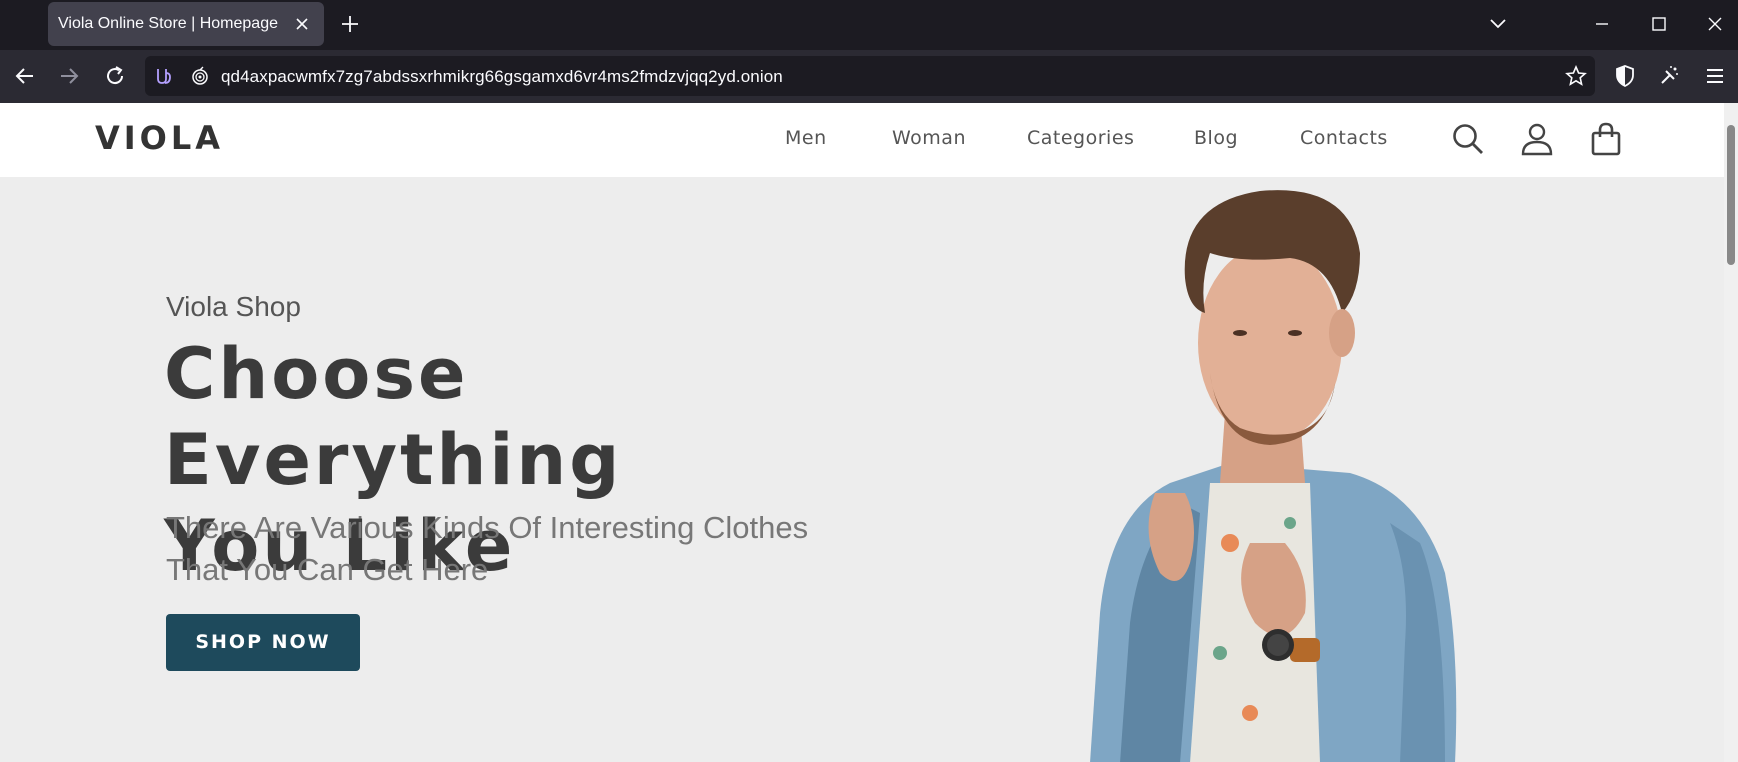 This screenshot has width=1738, height=762. What do you see at coordinates (263, 642) in the screenshot?
I see `shop-now-button: SHOP NOW` at bounding box center [263, 642].